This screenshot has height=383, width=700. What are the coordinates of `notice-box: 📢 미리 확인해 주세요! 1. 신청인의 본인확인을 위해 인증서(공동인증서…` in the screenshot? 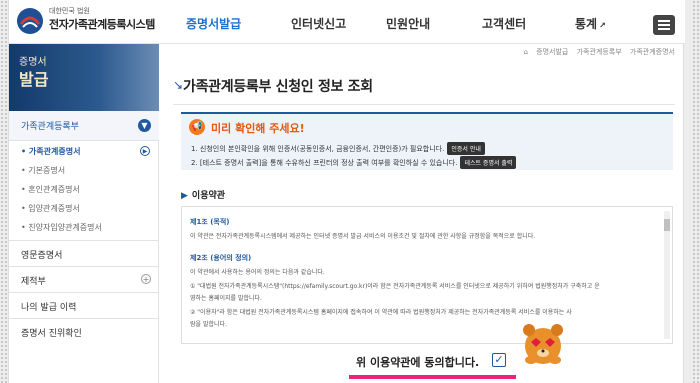 It's located at (427, 141).